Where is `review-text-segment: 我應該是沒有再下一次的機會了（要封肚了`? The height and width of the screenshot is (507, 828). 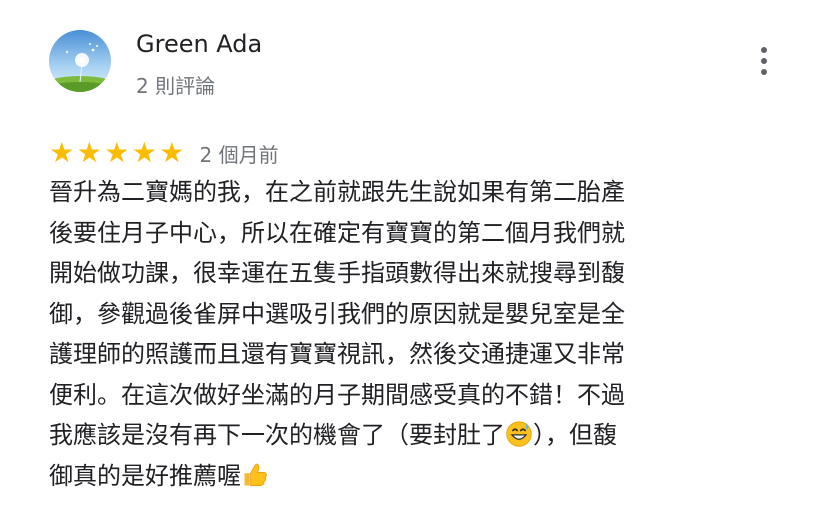 review-text-segment: 我應該是沒有再下一次的機會了（要封肚了 is located at coordinates (277, 435).